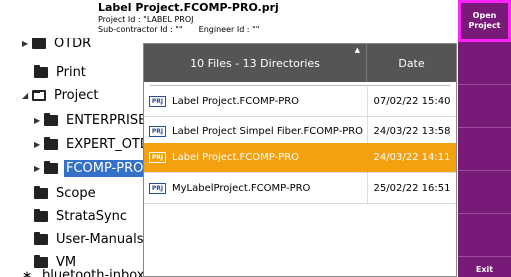 The image size is (511, 277). Describe the element at coordinates (91, 120) in the screenshot. I see `tree-item-enterprise: ▶ ENTERPRISE` at that location.